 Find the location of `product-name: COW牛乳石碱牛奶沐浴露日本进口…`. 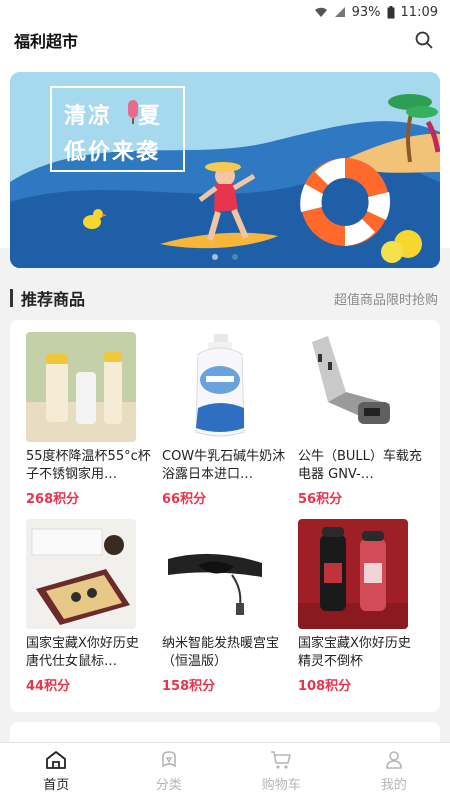

product-name: COW牛乳石碱牛奶沐浴露日本进口… is located at coordinates (224, 465).